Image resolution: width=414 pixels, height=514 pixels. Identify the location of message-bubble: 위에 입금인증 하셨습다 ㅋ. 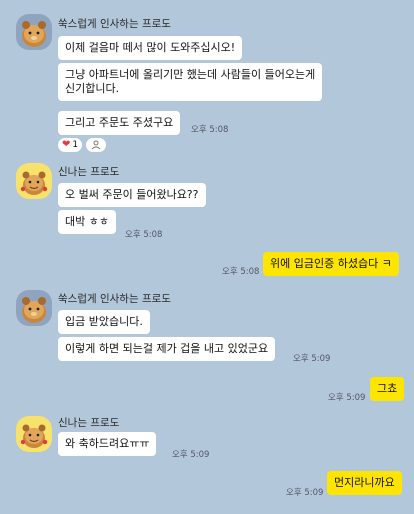
(331, 264).